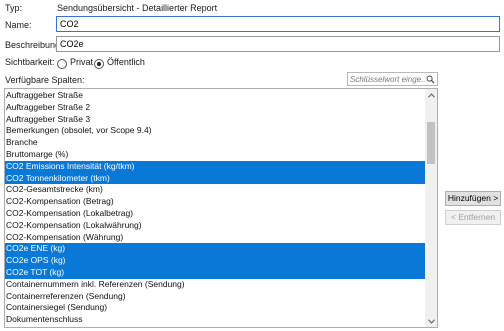 The height and width of the screenshot is (331, 504). I want to click on name-input, so click(278, 24).